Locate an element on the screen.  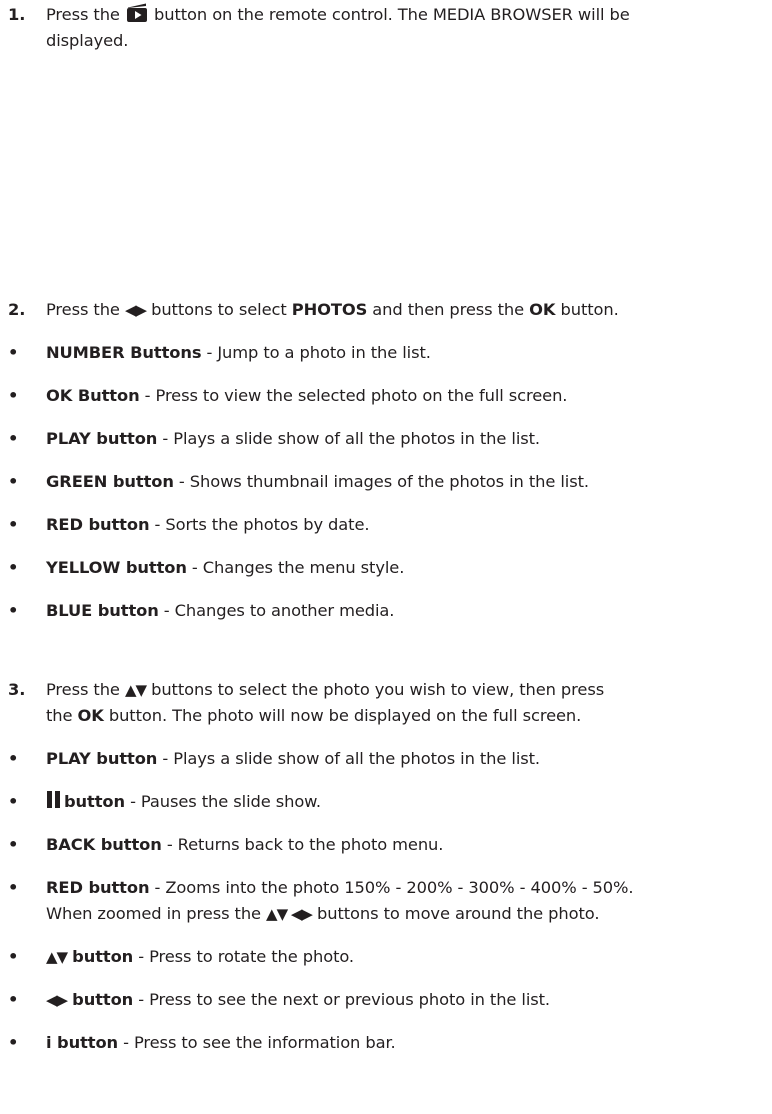
pause-icon is located at coordinates (53, 799).